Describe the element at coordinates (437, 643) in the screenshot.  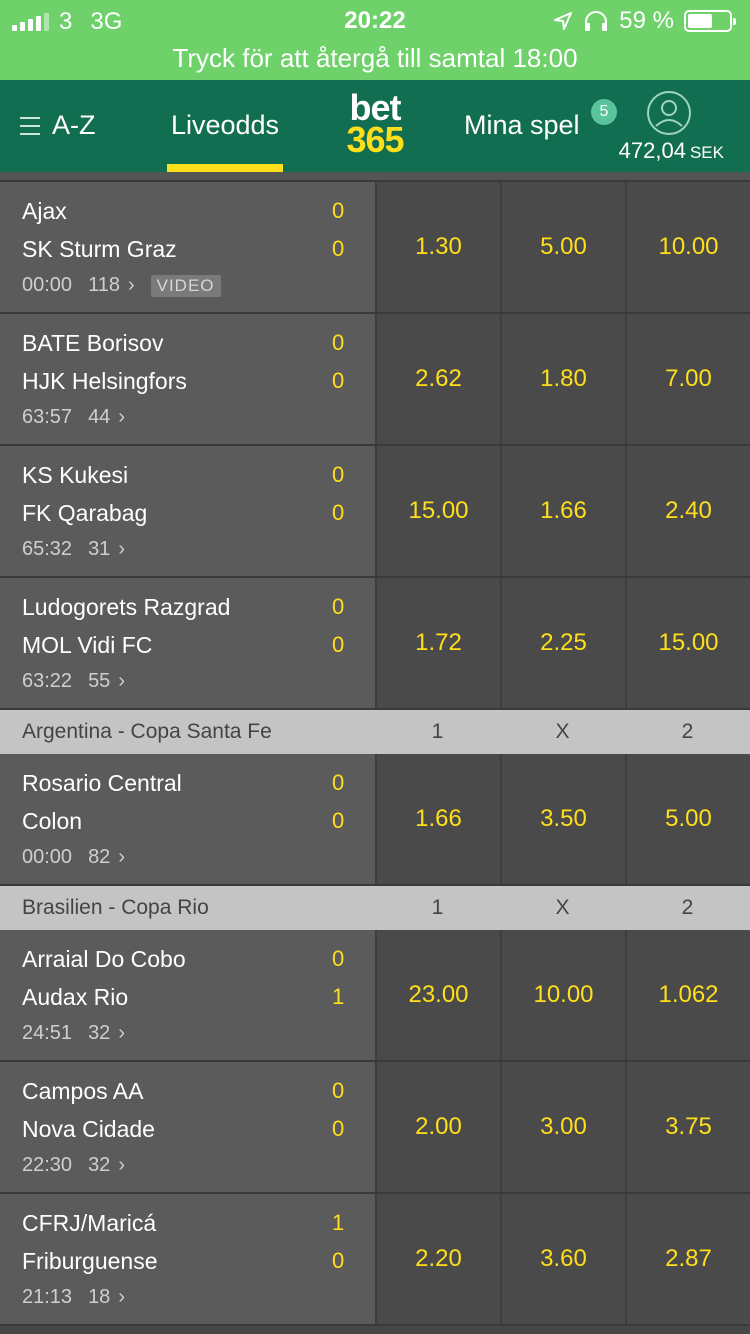
I see `odds-button-home: 1.72` at that location.